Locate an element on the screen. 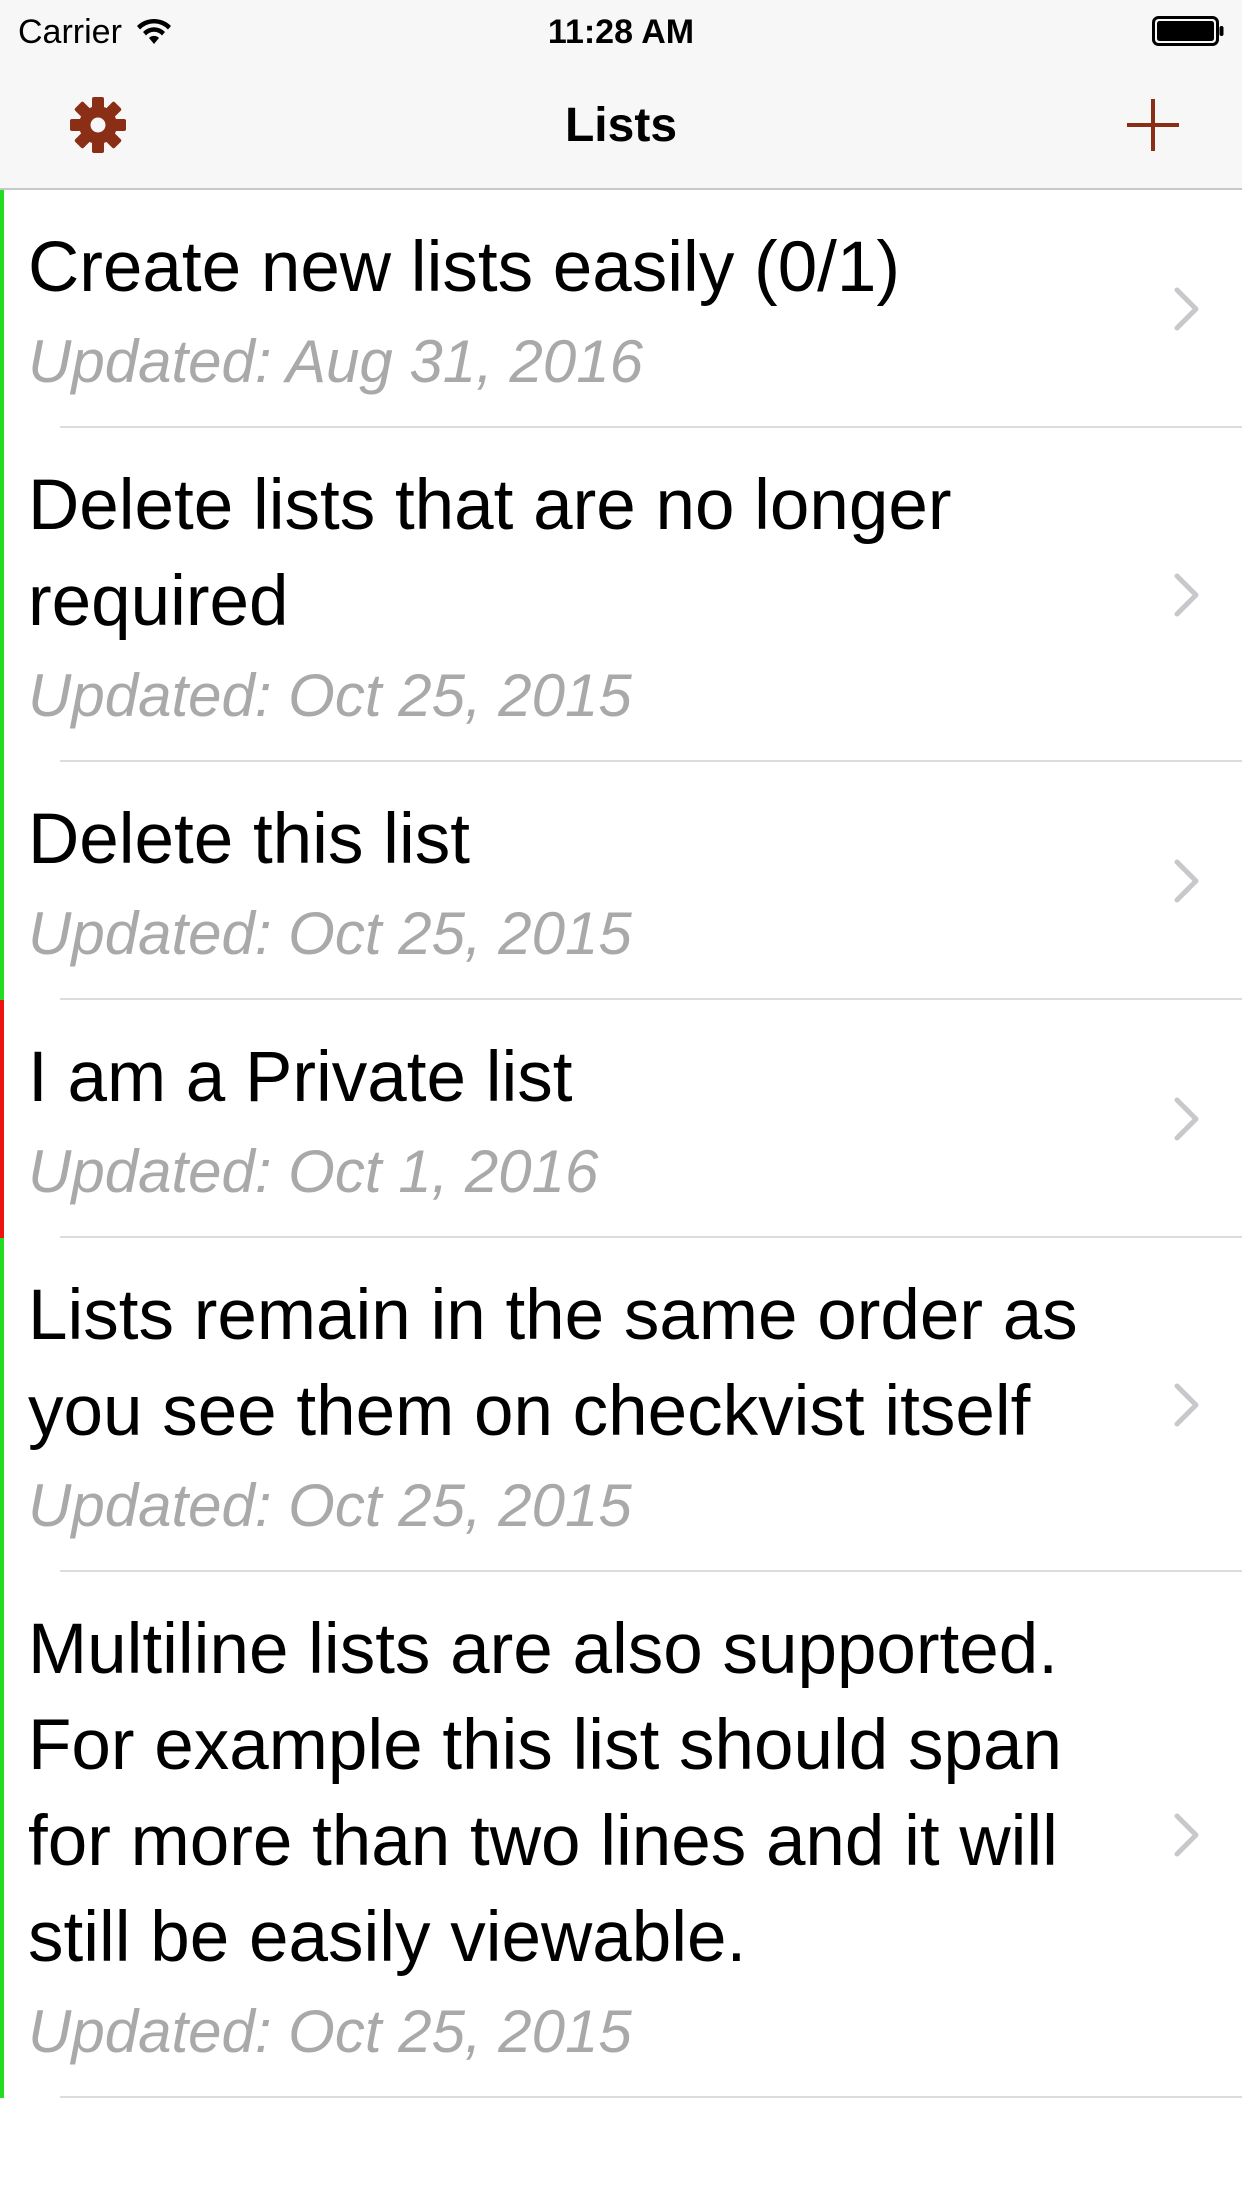 The image size is (1242, 2208). navigation-bar: Lists is located at coordinates (621, 126).